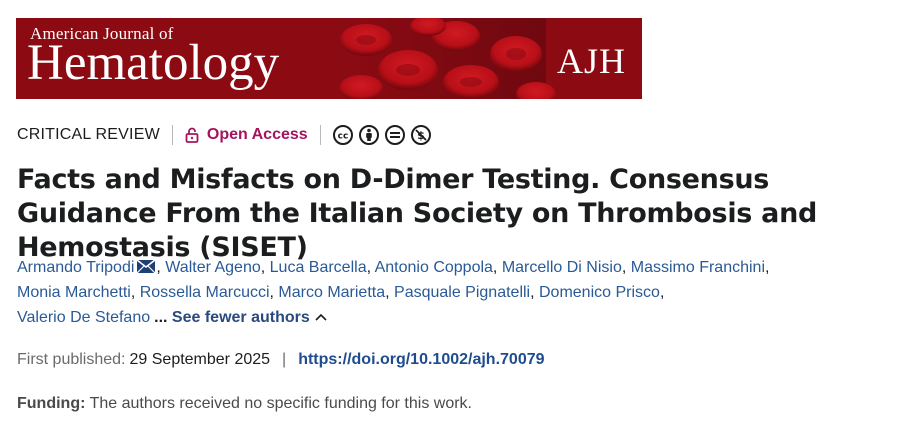 Image resolution: width=906 pixels, height=441 pixels. I want to click on author-link: Marcello Di Nisio, so click(562, 267).